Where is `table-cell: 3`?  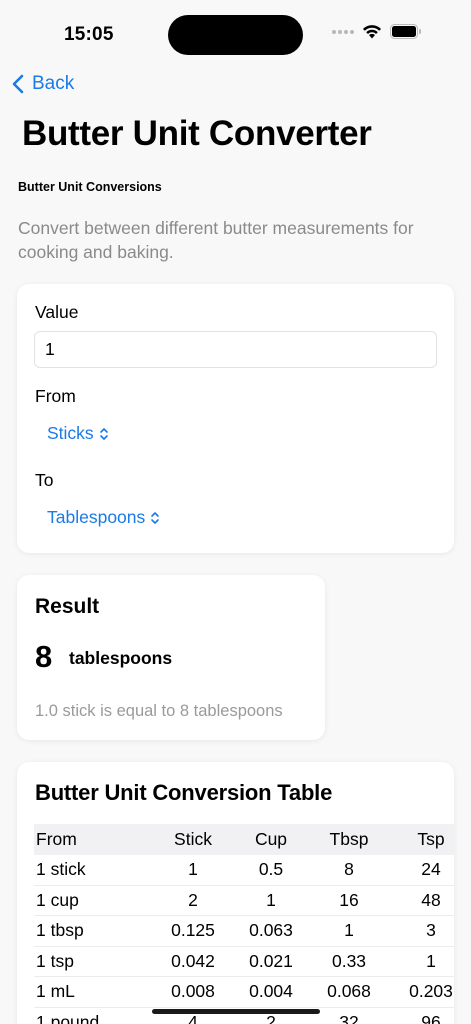
table-cell: 3 is located at coordinates (431, 930).